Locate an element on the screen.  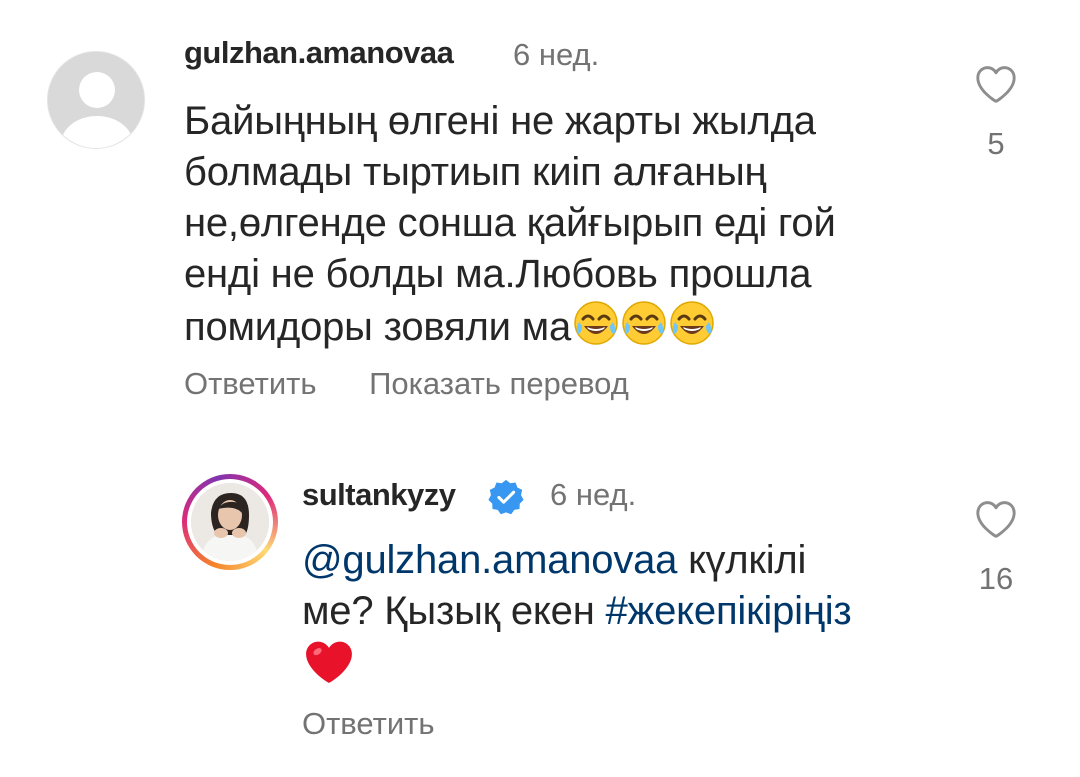
red-heart-emoji-icon is located at coordinates (329, 668).